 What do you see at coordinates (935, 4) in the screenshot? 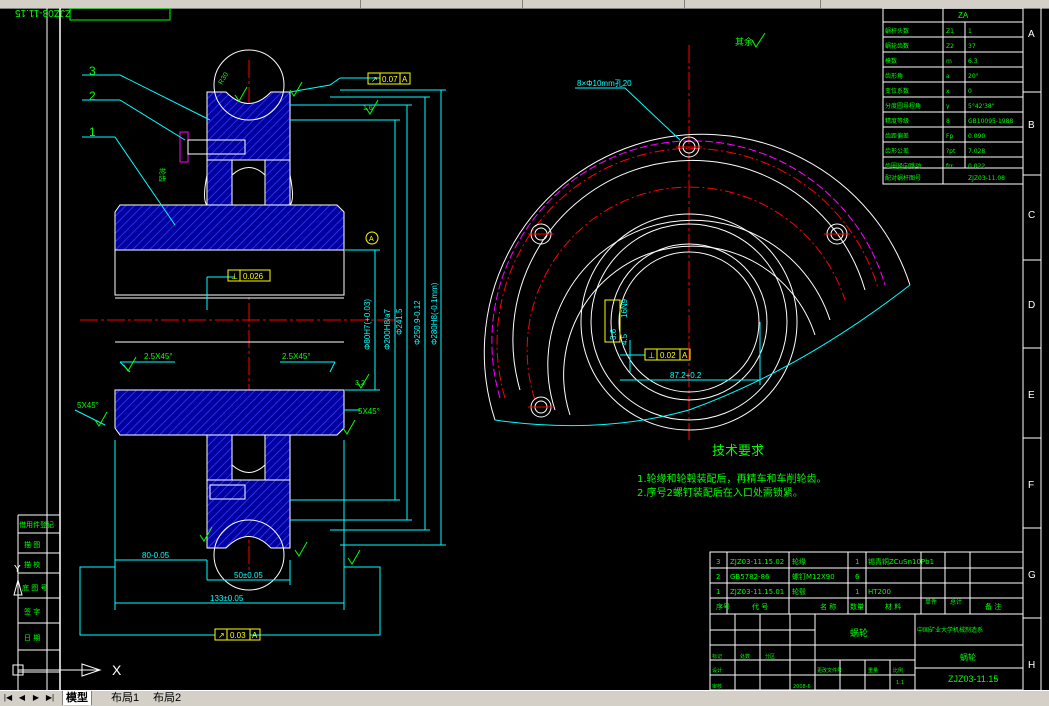
I see `toolbar-segment-color` at bounding box center [935, 4].